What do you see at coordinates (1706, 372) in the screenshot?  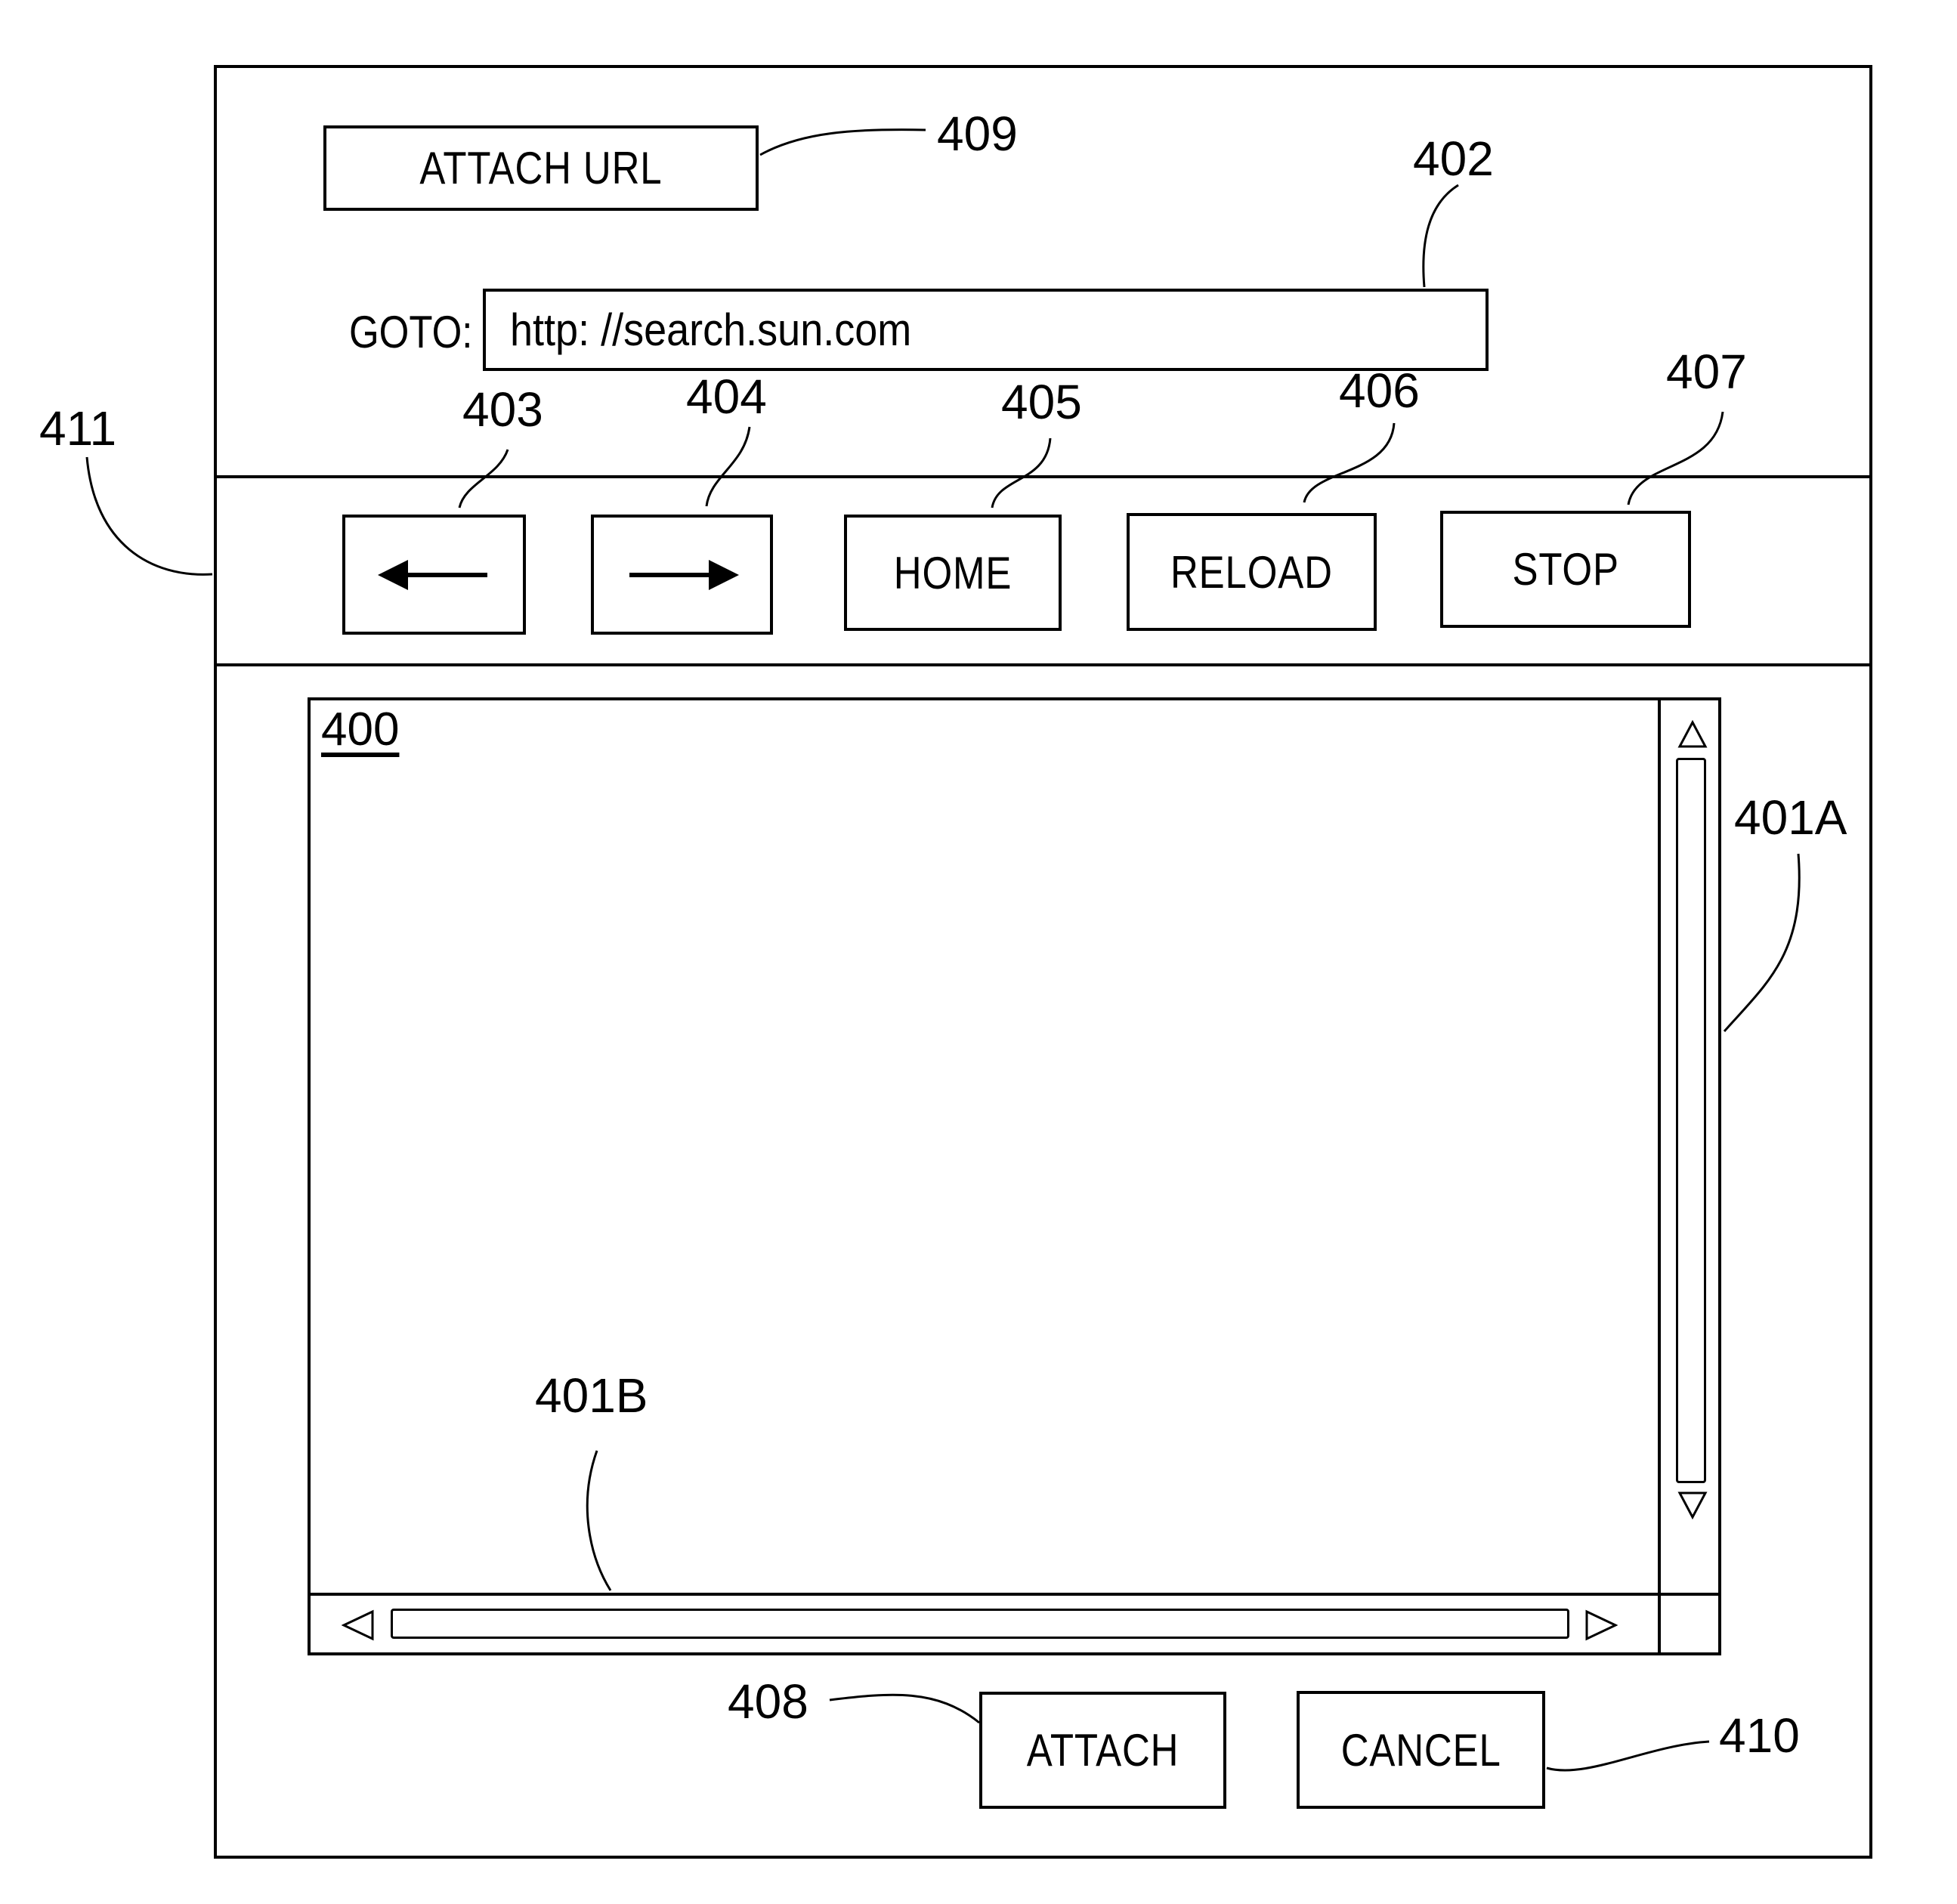 I see `ref-407: 407` at bounding box center [1706, 372].